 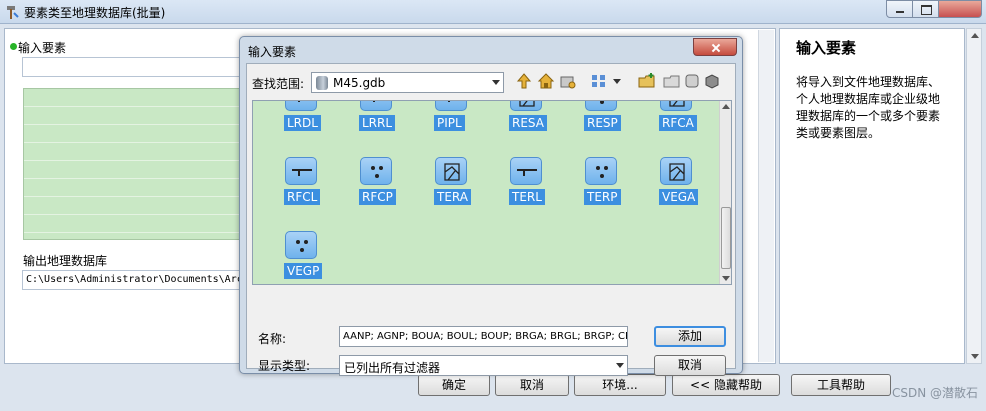 What do you see at coordinates (546, 81) in the screenshot?
I see `home-icon` at bounding box center [546, 81].